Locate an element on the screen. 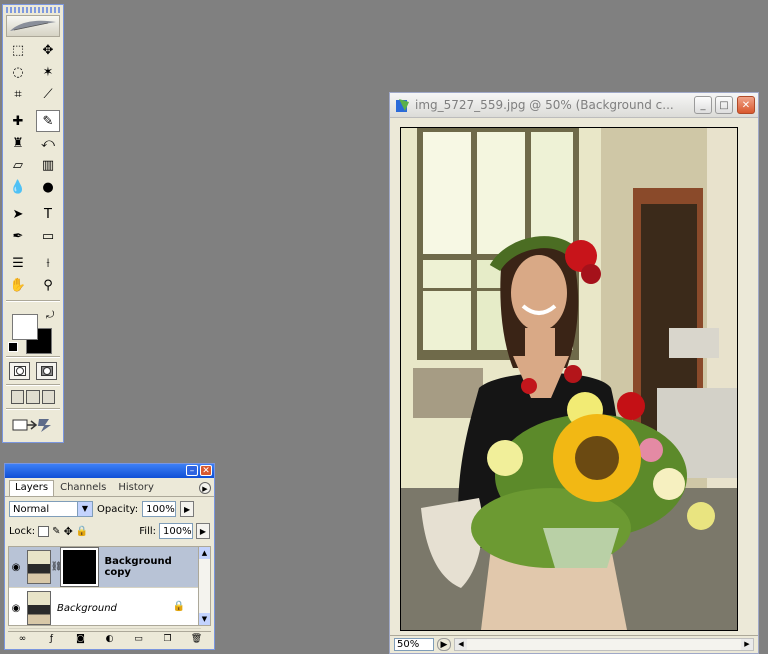  full-screen-menu-icon is located at coordinates (33, 397).